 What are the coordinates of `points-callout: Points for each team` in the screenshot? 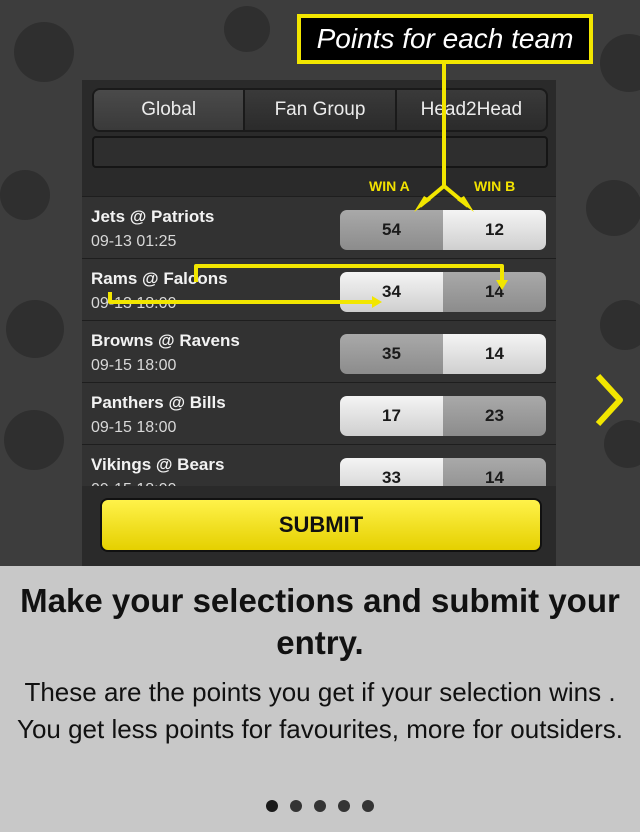 It's located at (445, 39).